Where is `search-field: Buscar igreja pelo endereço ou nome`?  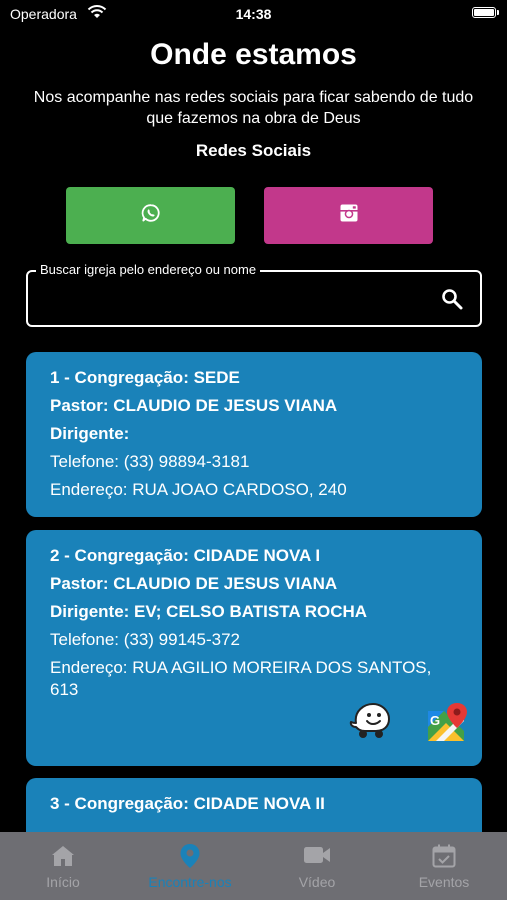
search-field: Buscar igreja pelo endereço ou nome is located at coordinates (254, 294).